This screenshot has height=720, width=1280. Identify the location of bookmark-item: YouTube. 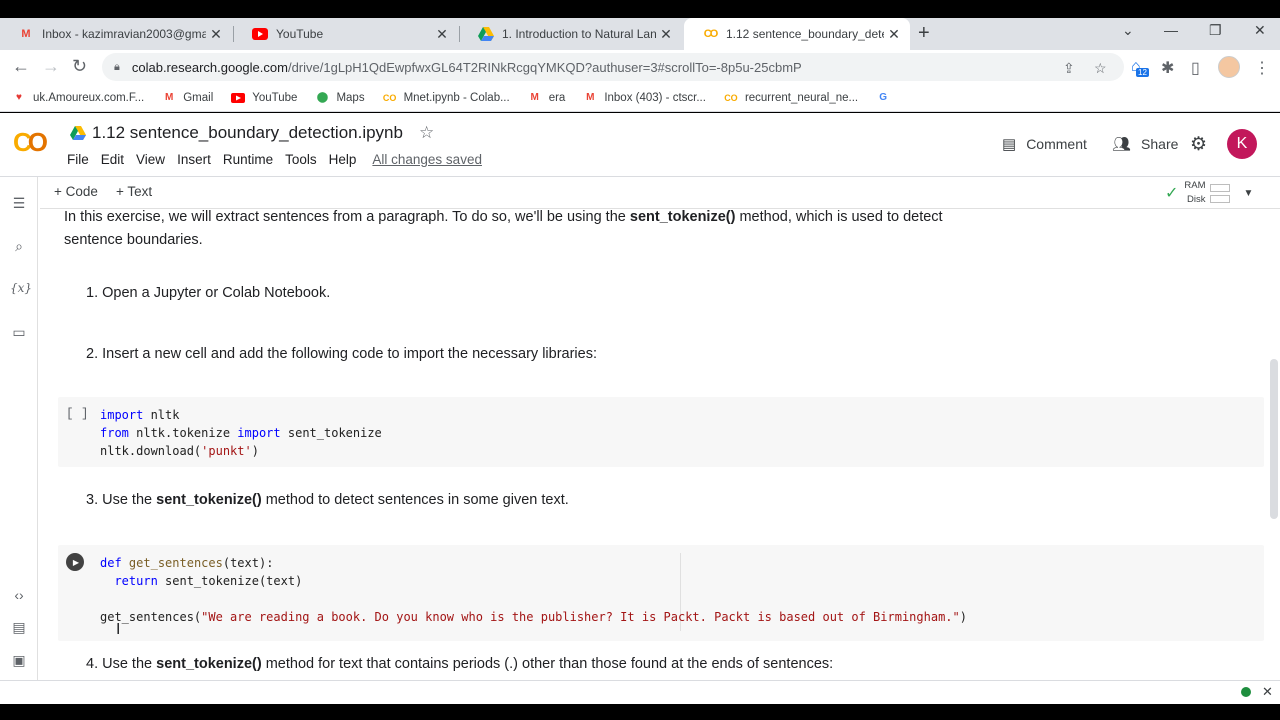
(264, 98).